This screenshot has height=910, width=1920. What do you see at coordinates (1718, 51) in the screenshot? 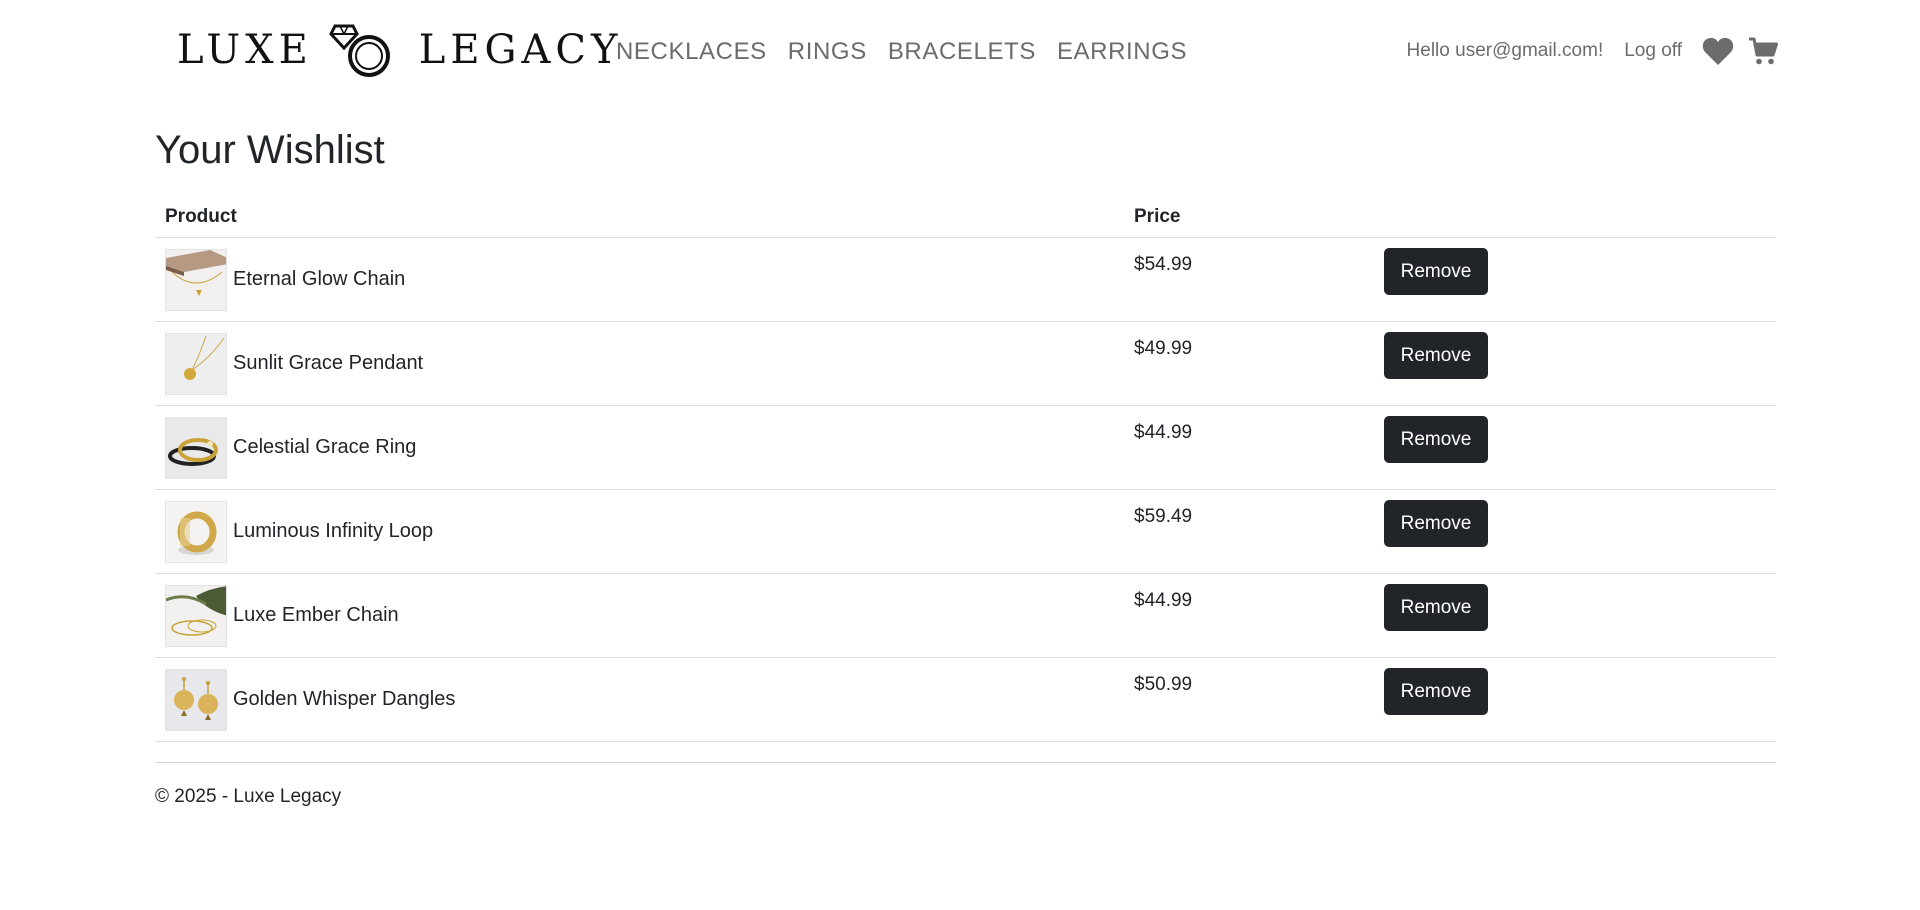
I see `heart-icon` at bounding box center [1718, 51].